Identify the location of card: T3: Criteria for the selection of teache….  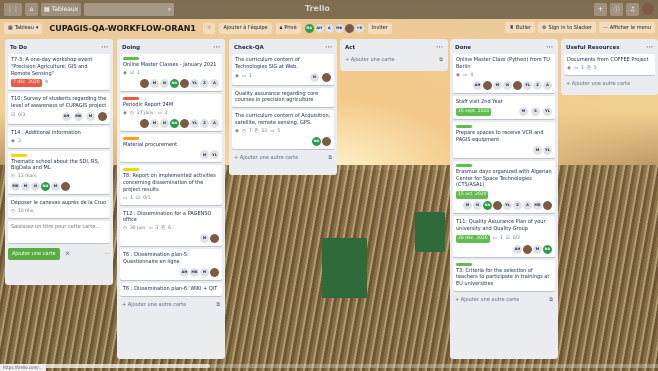
(504, 275).